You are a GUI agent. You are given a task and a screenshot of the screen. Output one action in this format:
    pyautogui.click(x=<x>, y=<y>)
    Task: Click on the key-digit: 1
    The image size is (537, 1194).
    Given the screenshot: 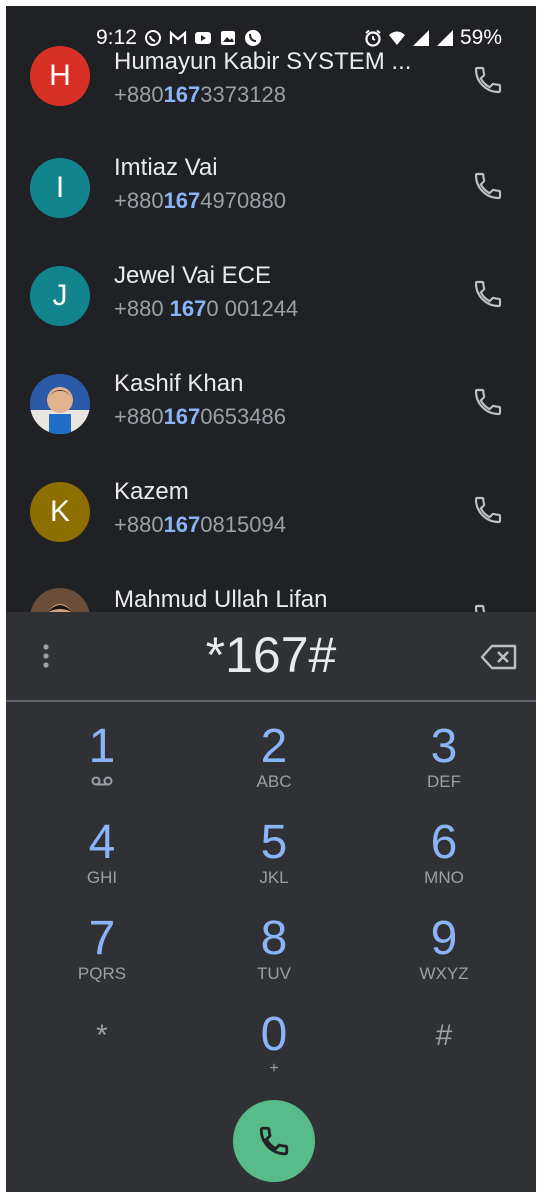 What is the action you would take?
    pyautogui.click(x=102, y=746)
    